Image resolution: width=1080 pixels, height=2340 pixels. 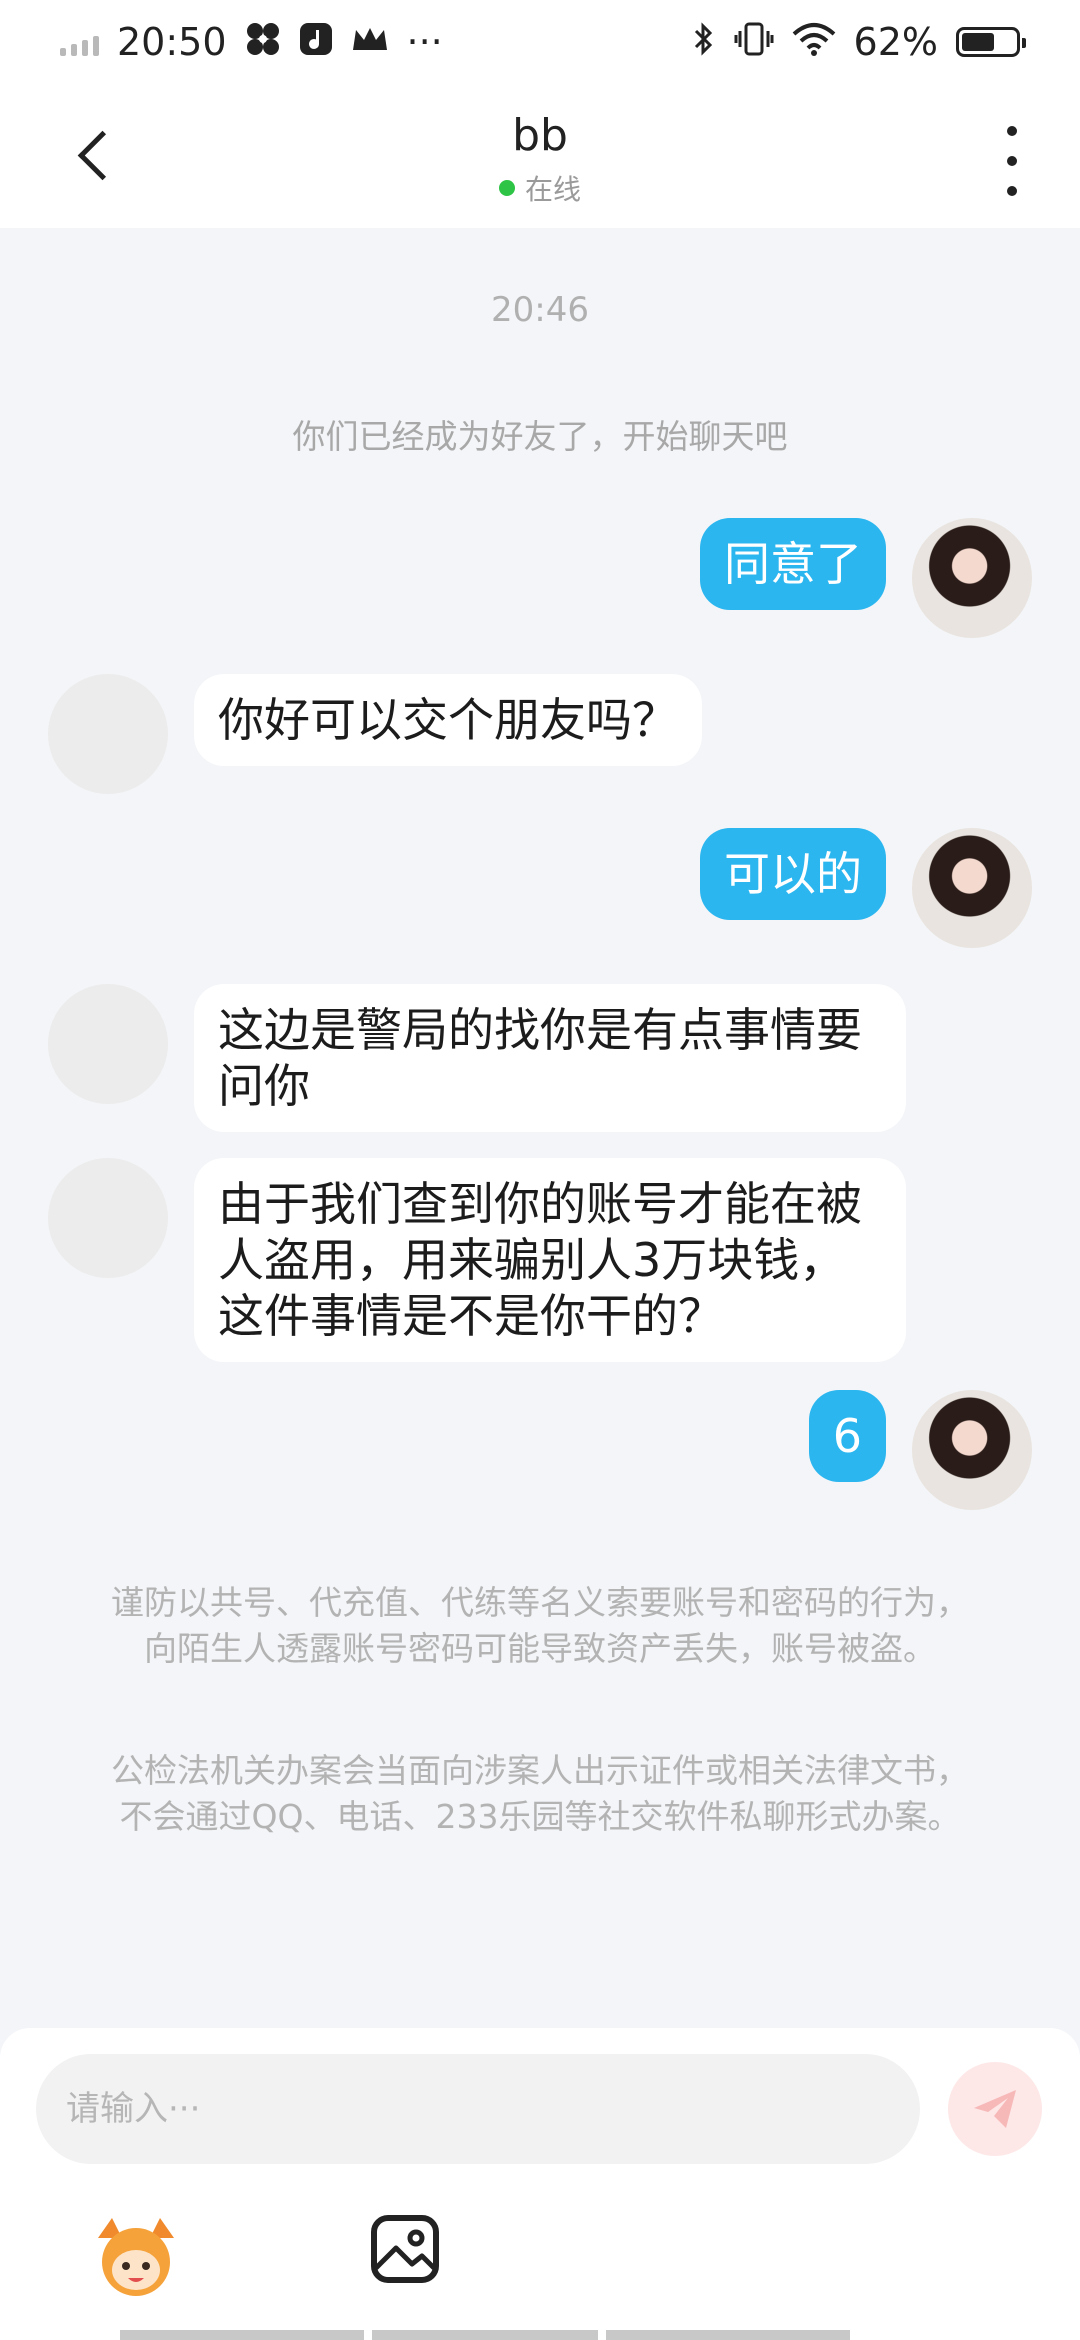 I want to click on status-time: 20:50, so click(x=172, y=42).